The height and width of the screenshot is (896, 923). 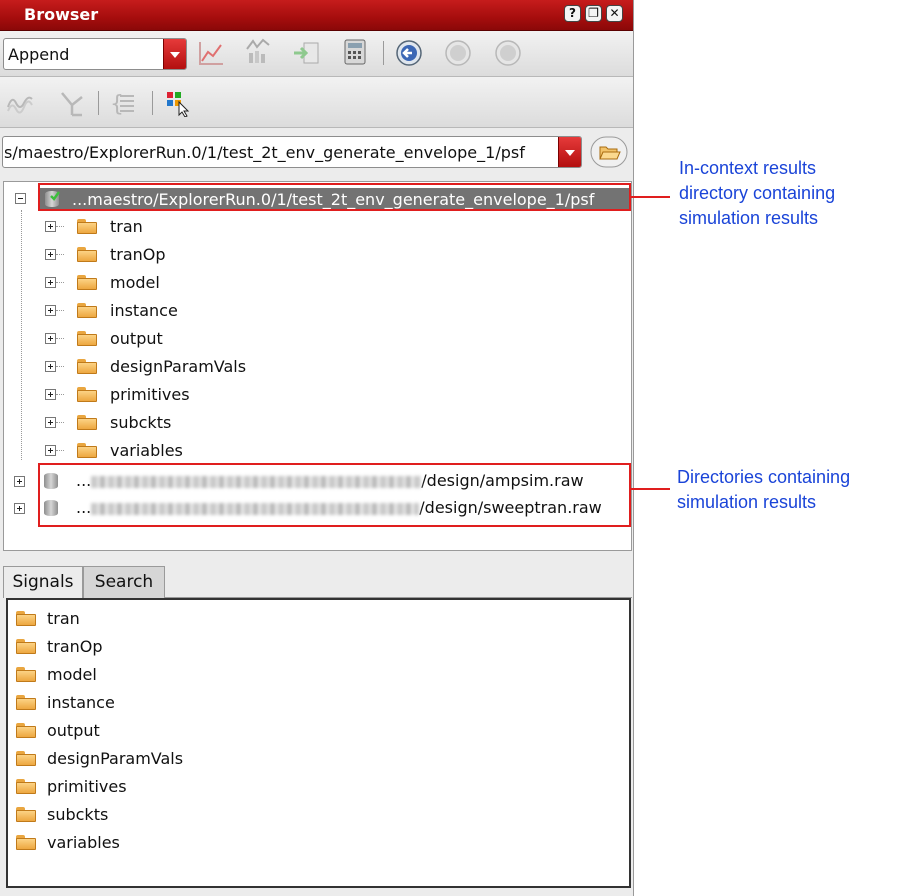 What do you see at coordinates (316, 15) in the screenshot?
I see `title-bar: Browser ? ❐ ✕` at bounding box center [316, 15].